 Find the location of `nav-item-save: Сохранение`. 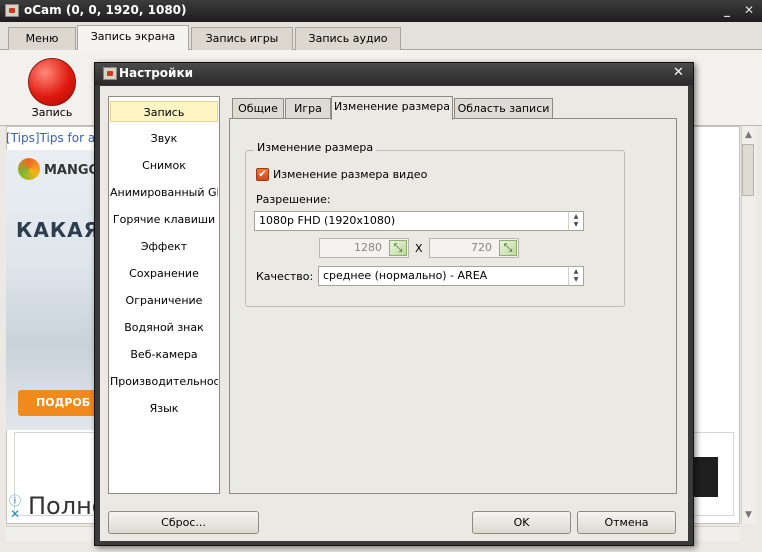

nav-item-save: Сохранение is located at coordinates (164, 273).